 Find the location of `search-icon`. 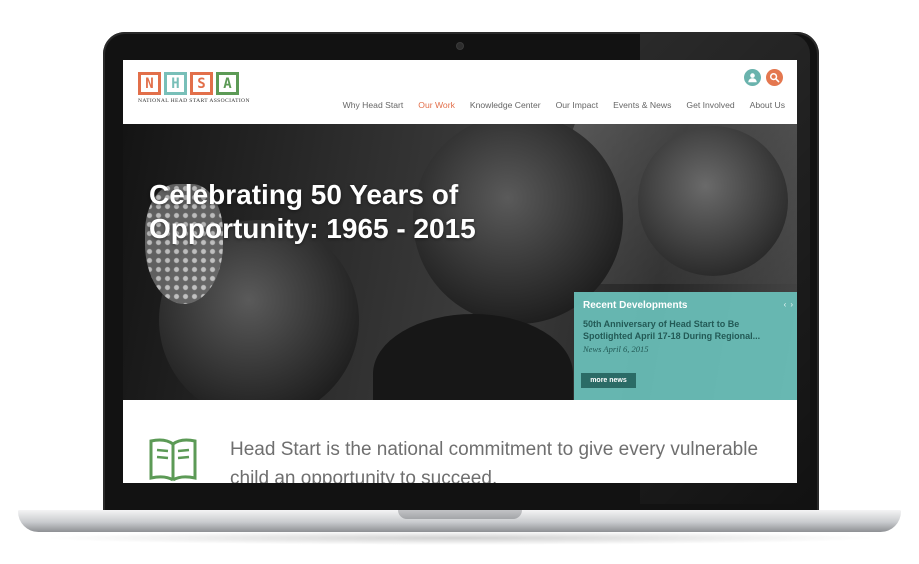

search-icon is located at coordinates (774, 77).